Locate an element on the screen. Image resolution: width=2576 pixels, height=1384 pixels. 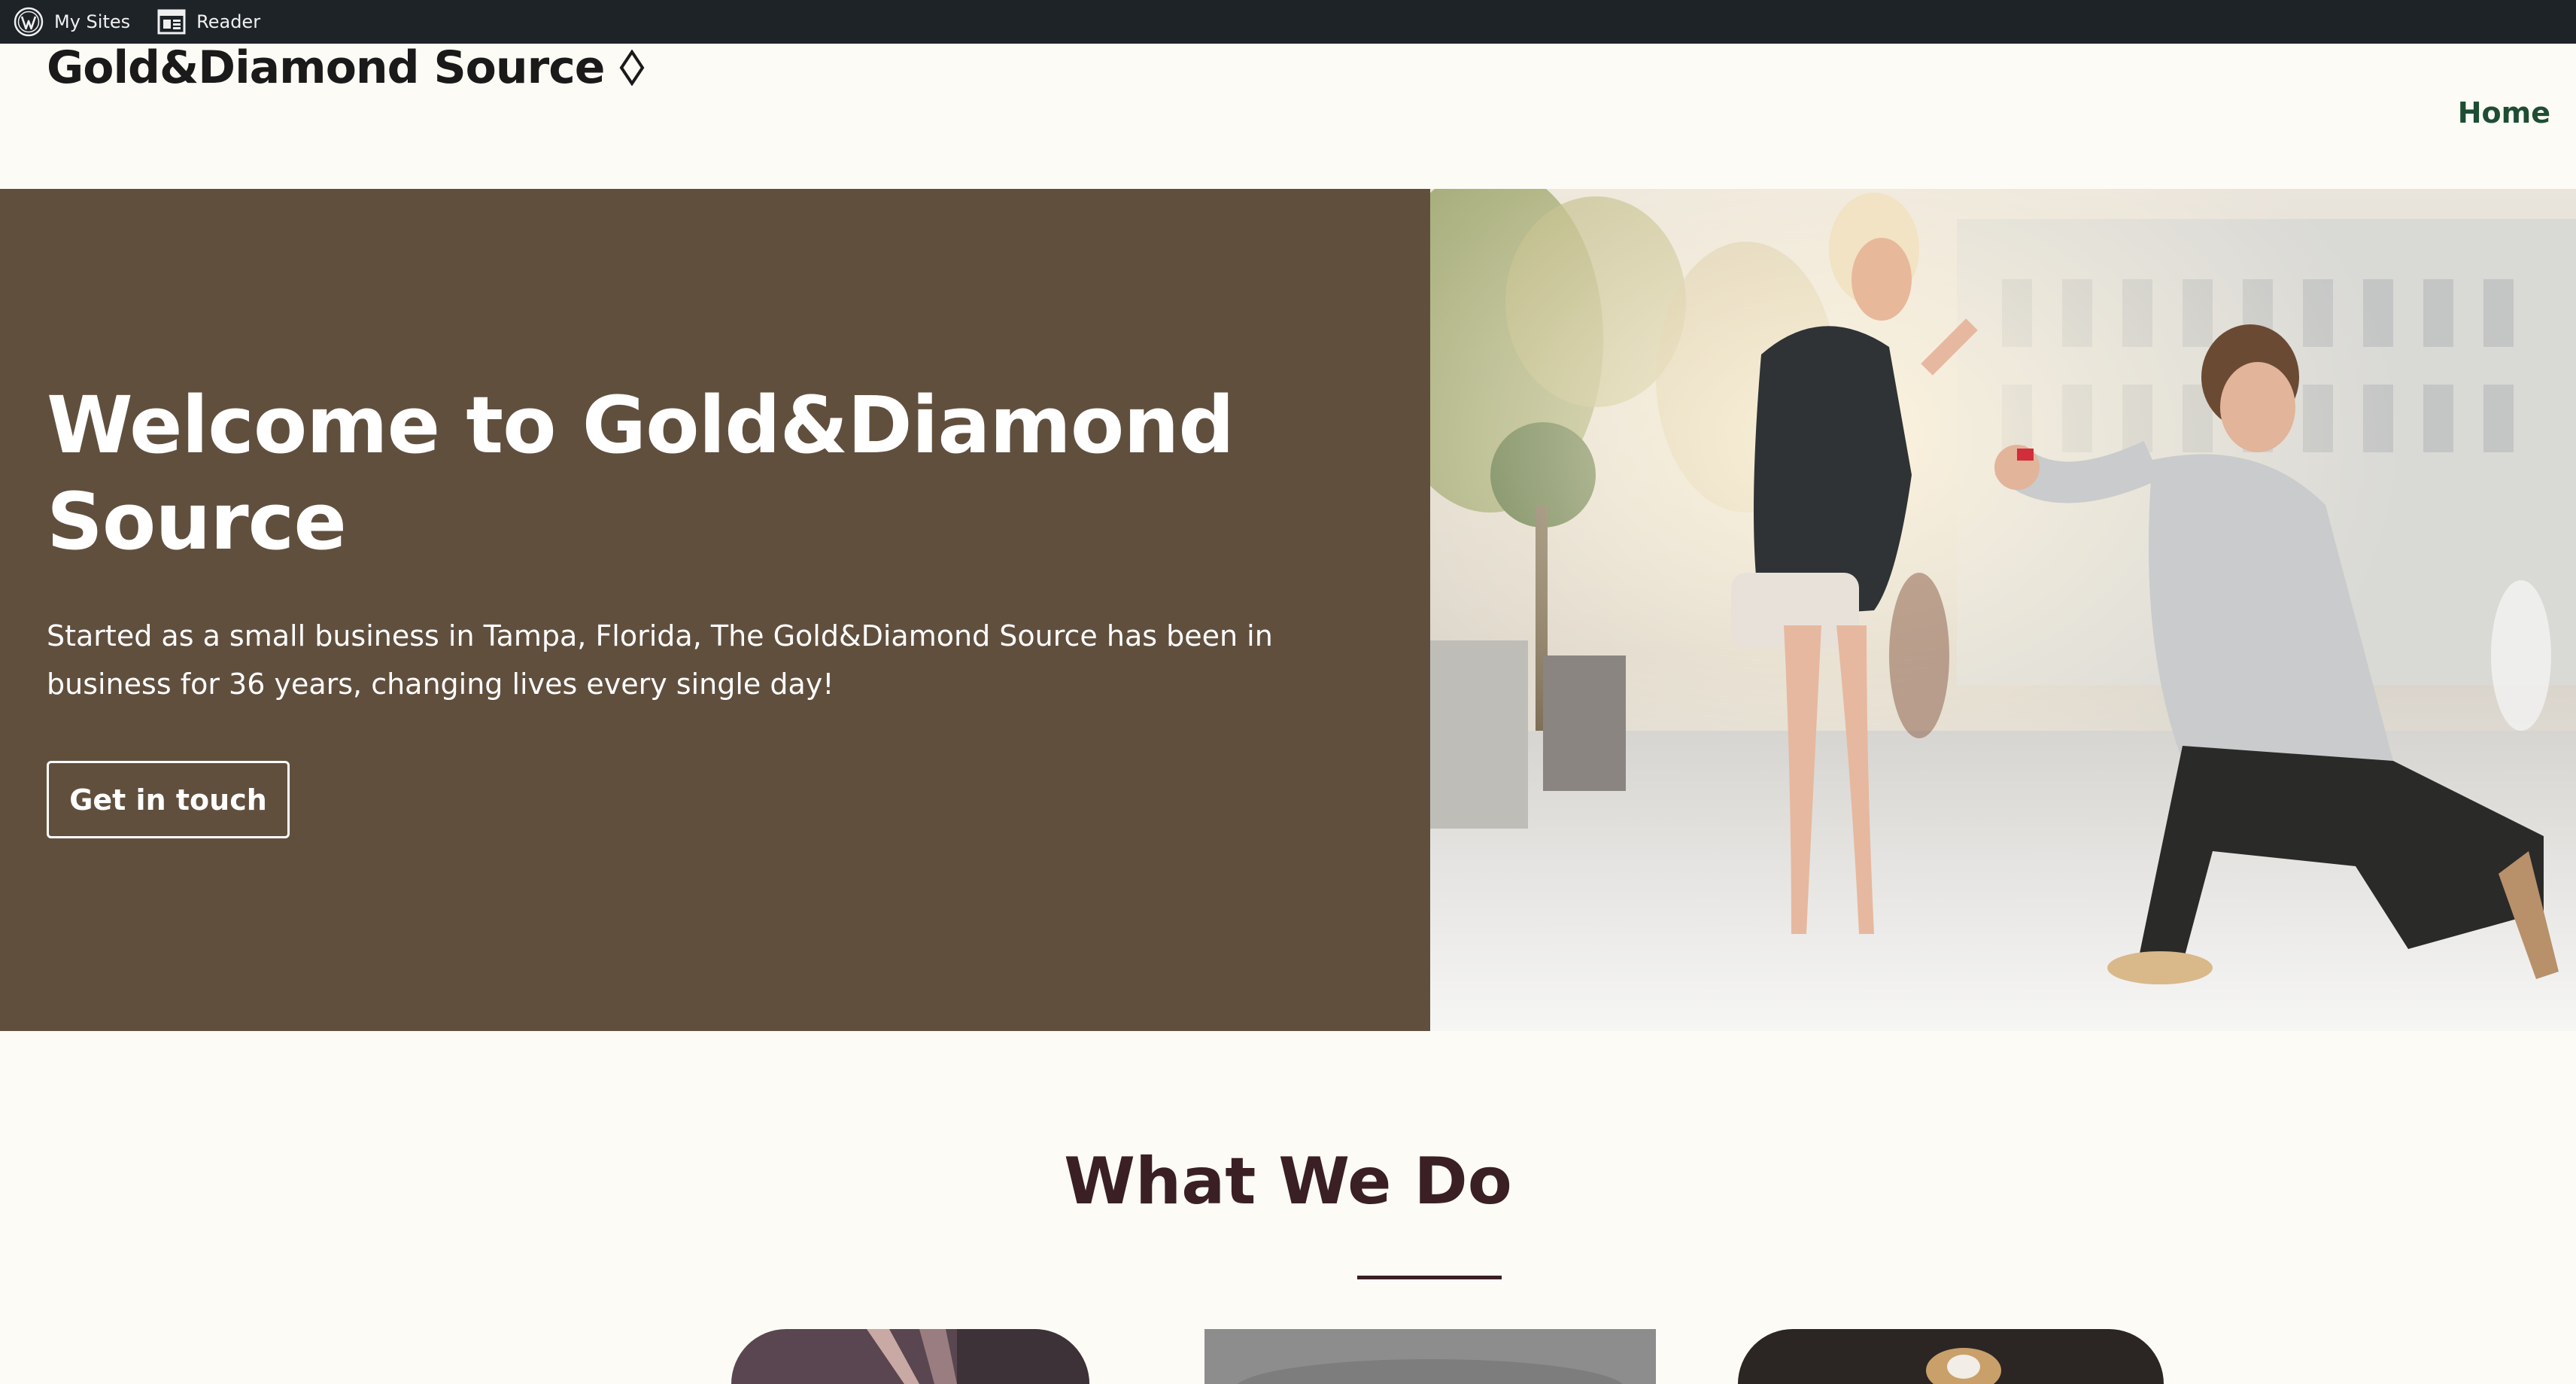
admin-bar: My Sites Reader is located at coordinates (1288, 22).